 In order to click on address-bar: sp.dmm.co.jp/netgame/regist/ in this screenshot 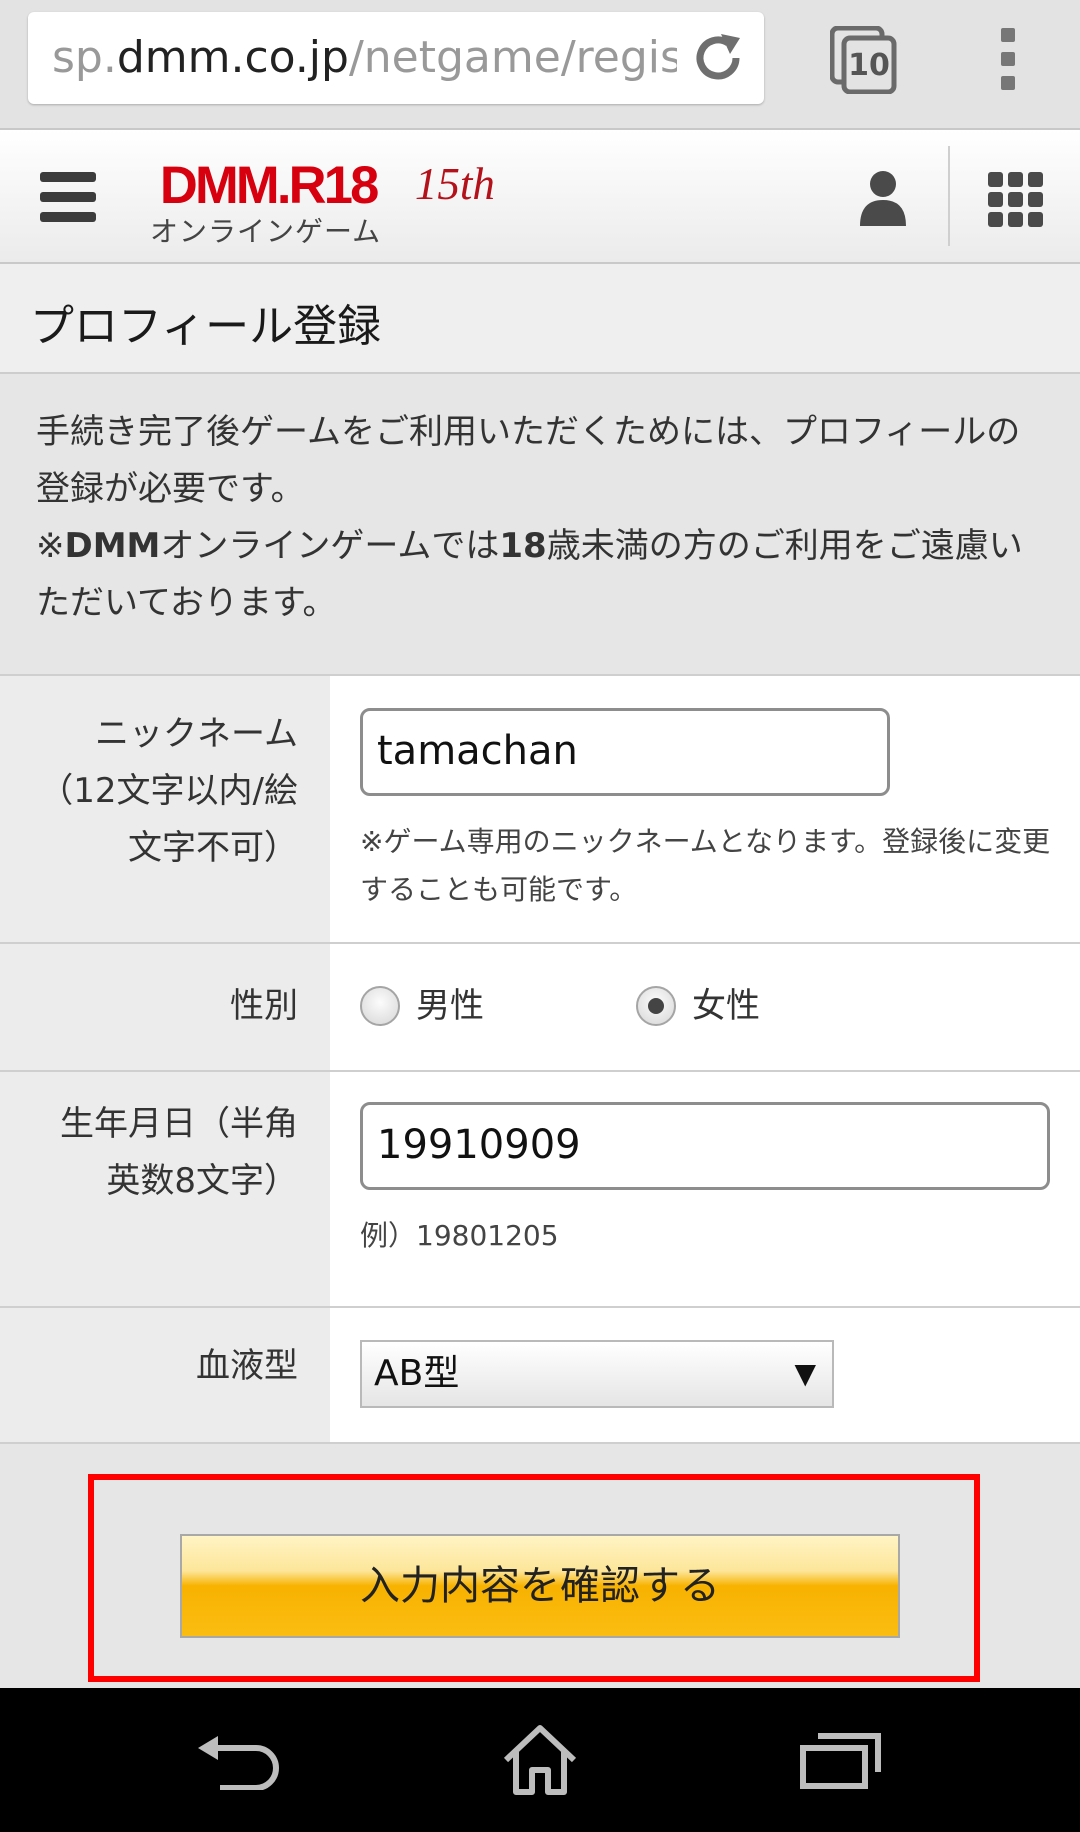, I will do `click(396, 58)`.